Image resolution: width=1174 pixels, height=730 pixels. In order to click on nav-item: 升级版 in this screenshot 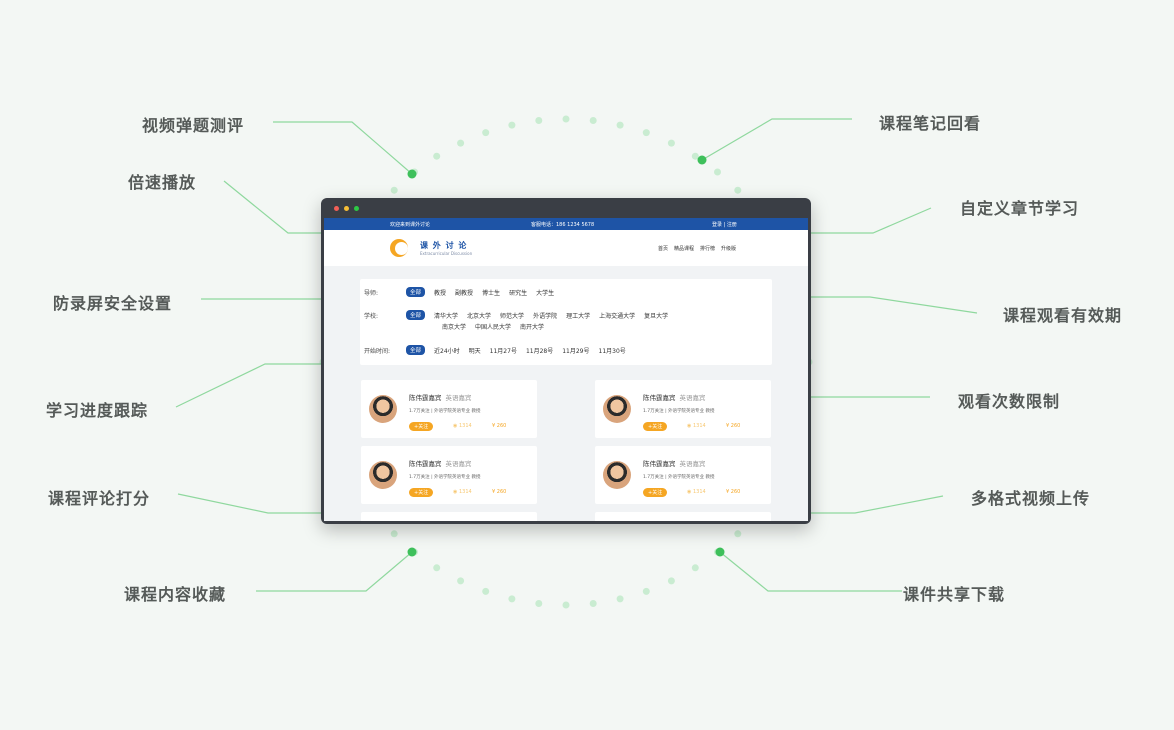, I will do `click(728, 248)`.